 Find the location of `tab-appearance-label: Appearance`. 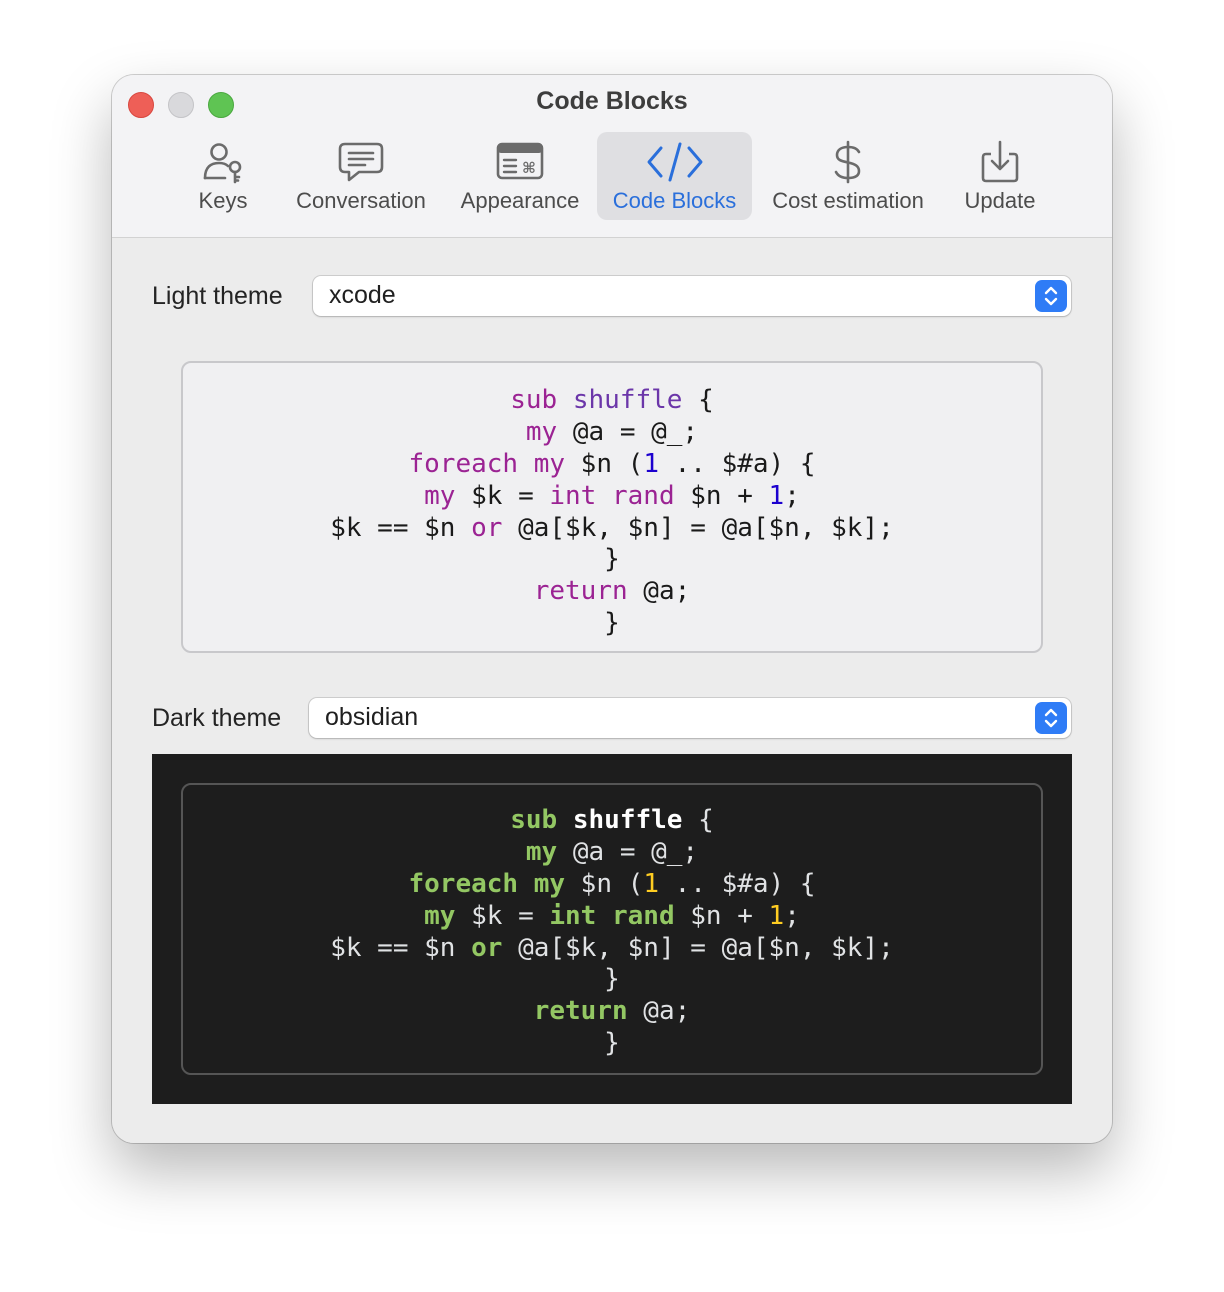

tab-appearance-label: Appearance is located at coordinates (520, 200).